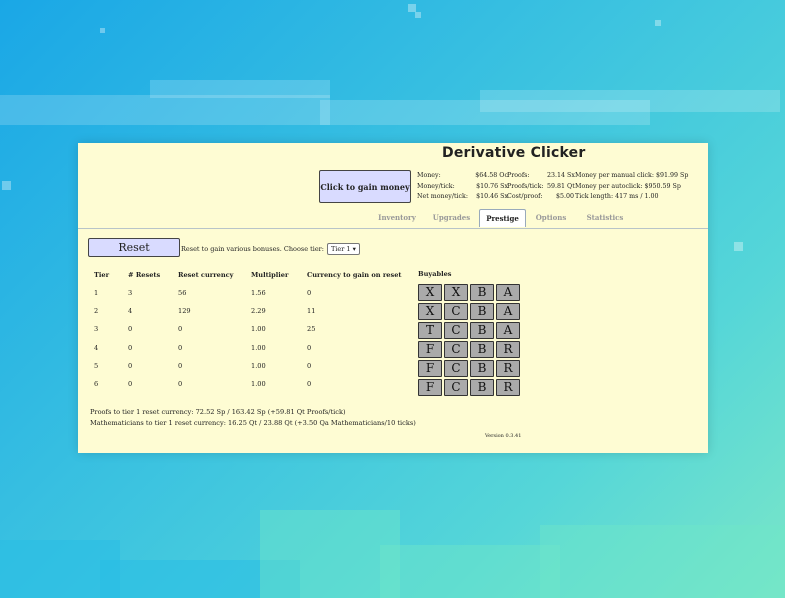  I want to click on column-header: Currency to gain on reset, so click(354, 275).